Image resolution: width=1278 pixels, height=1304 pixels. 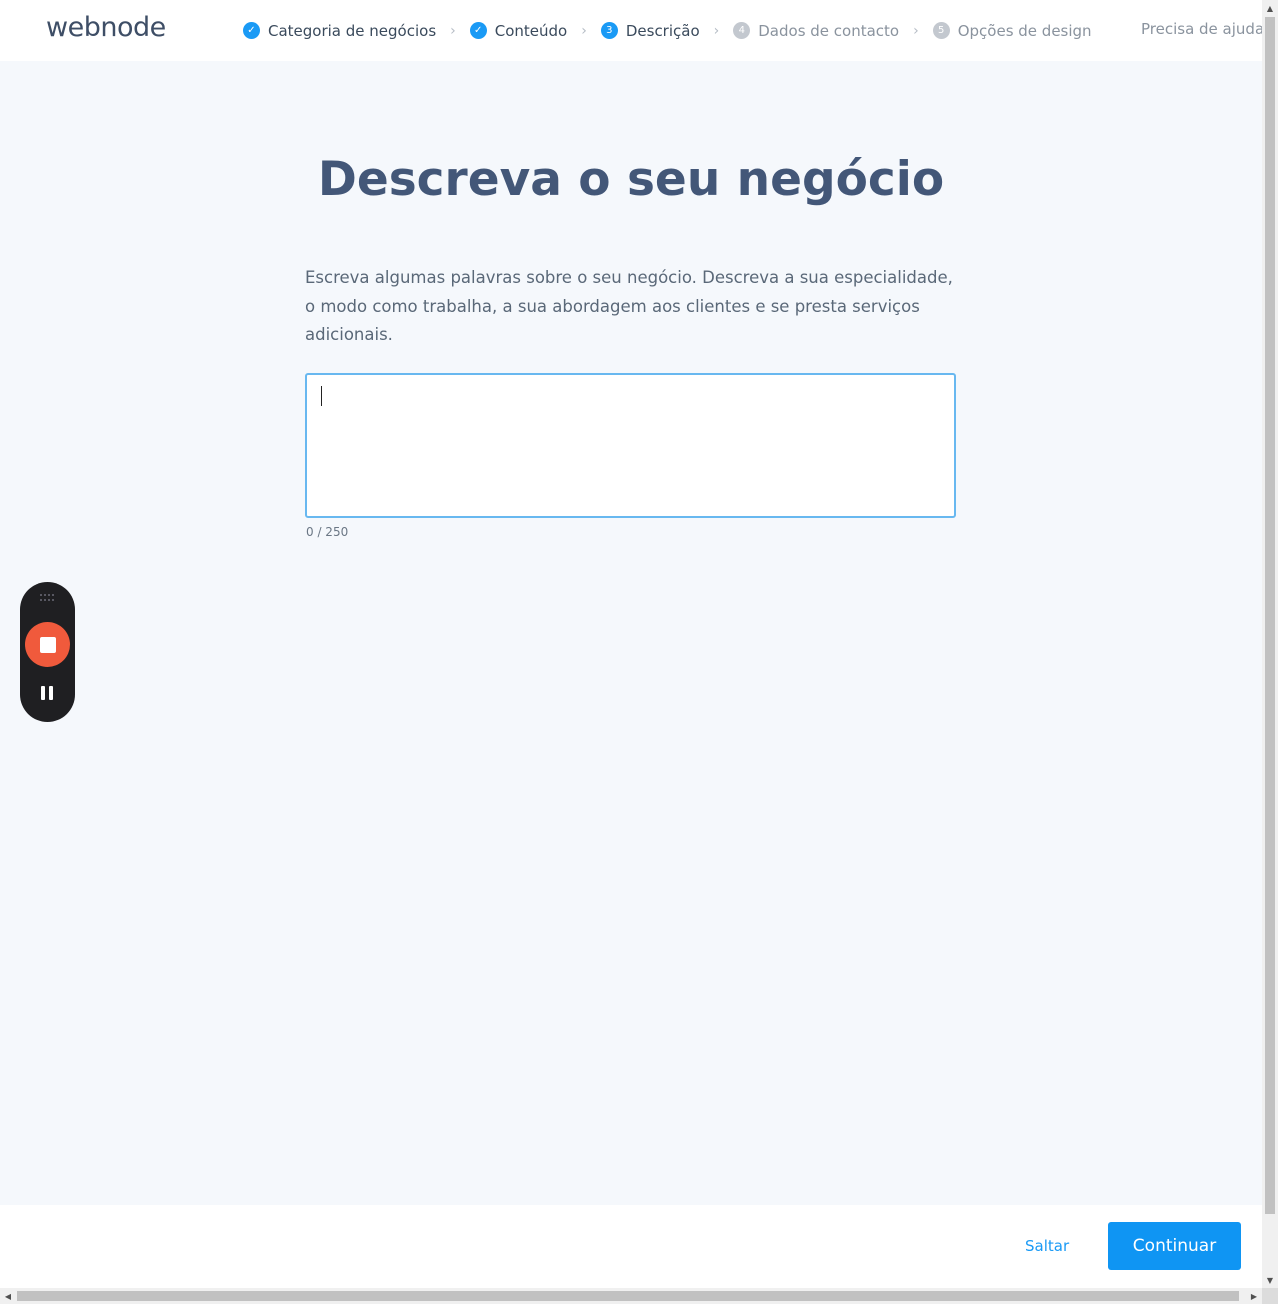 I want to click on stop-icon, so click(x=47, y=644).